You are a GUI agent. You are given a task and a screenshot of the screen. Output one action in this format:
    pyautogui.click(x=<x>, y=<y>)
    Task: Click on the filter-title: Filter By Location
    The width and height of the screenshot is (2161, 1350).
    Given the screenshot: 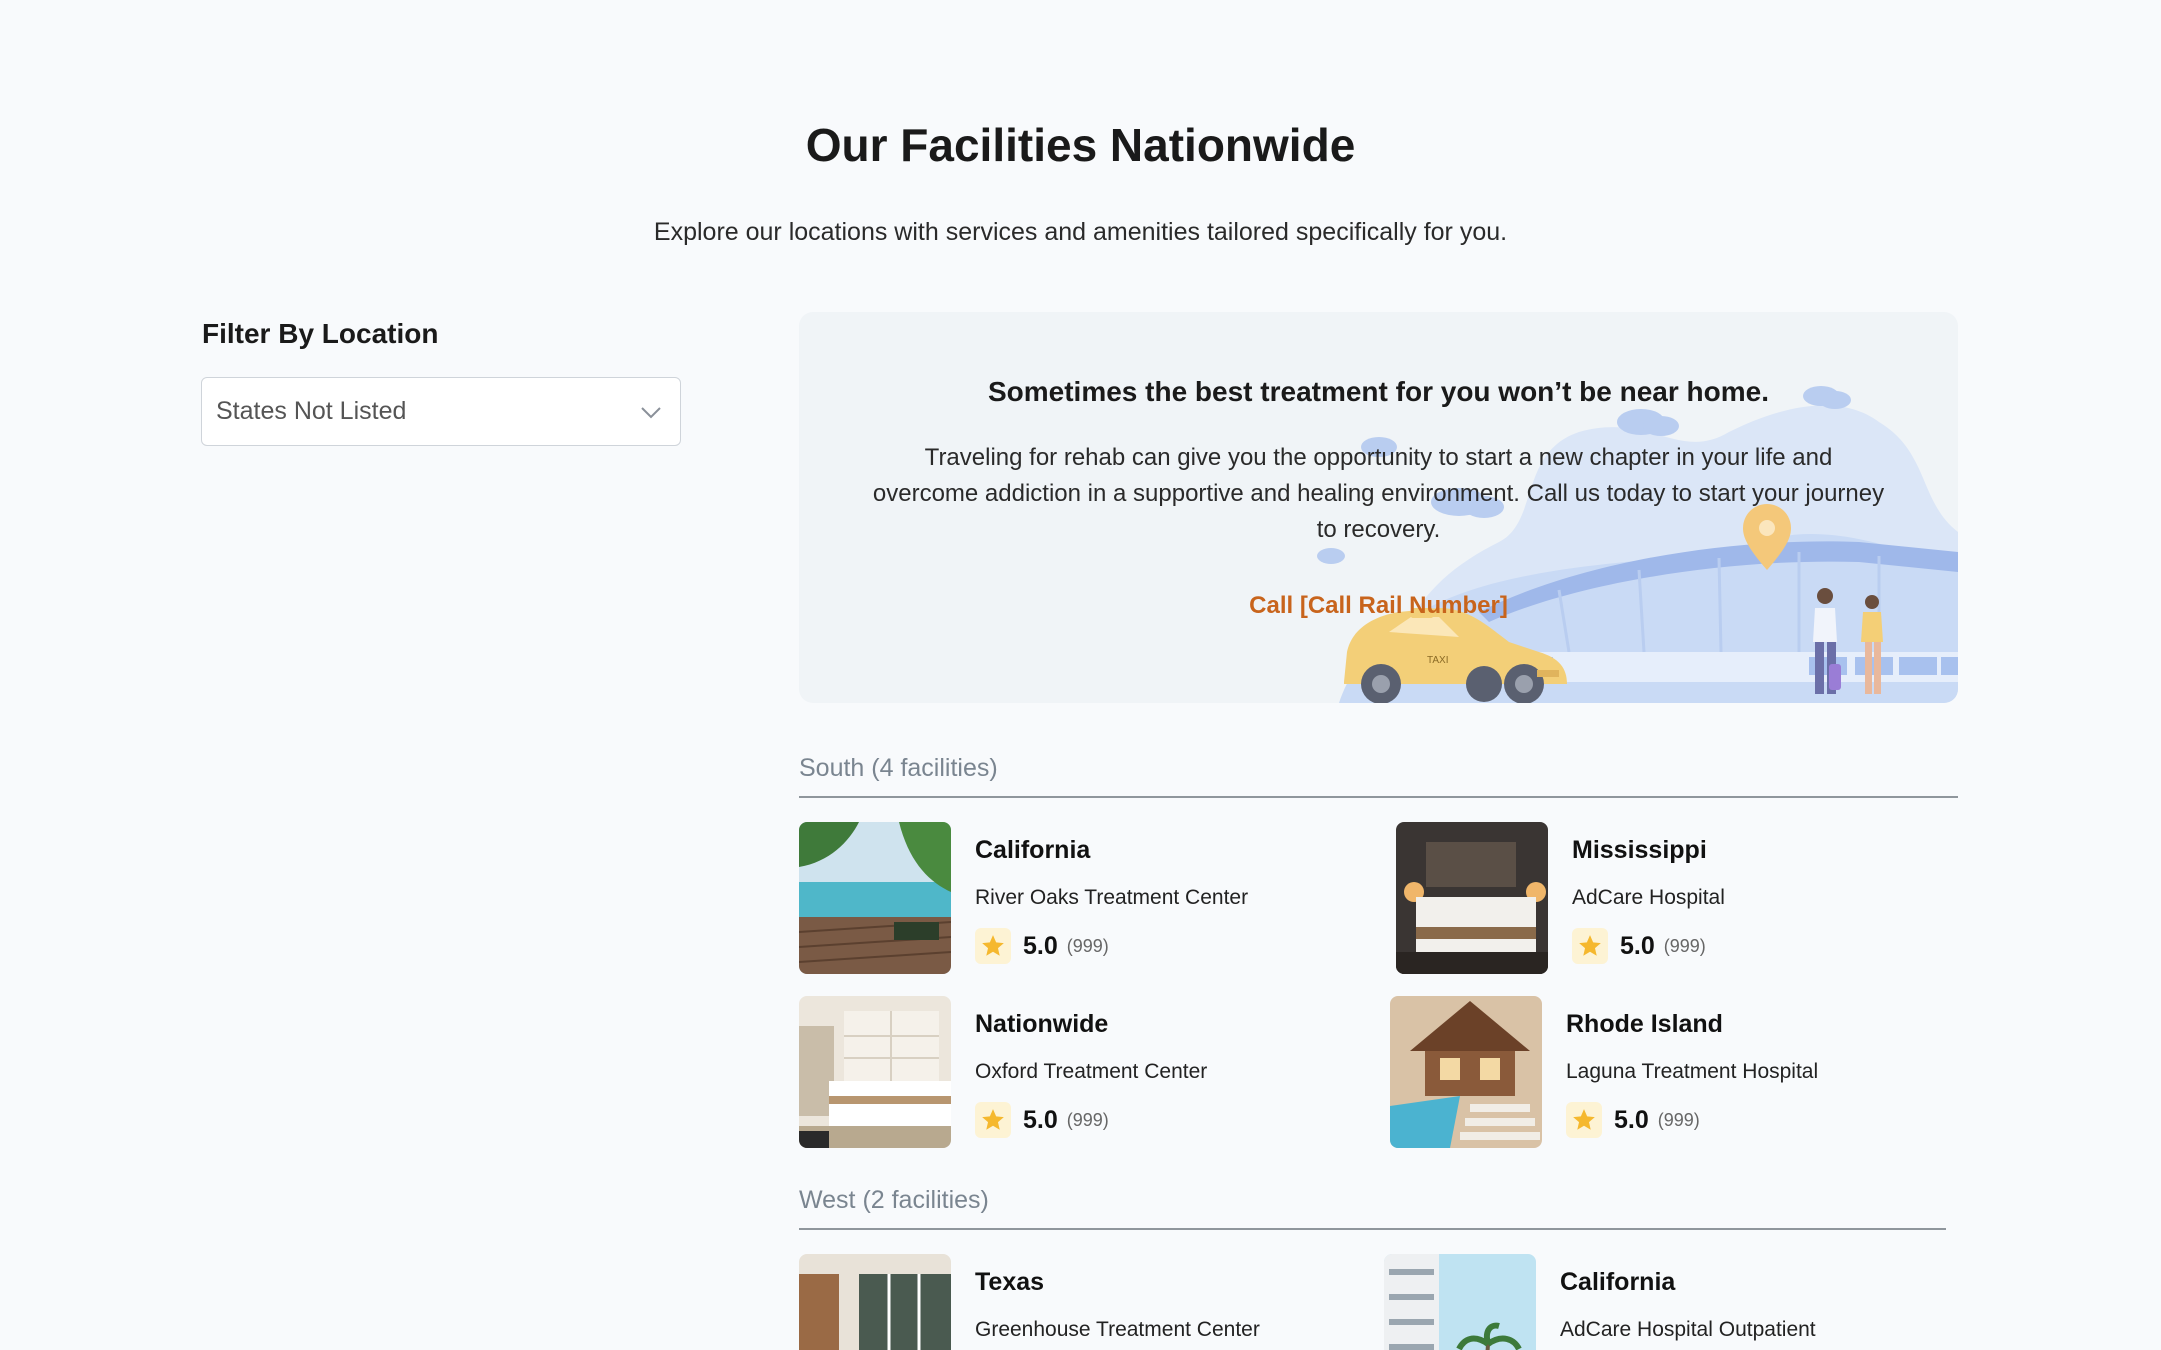 What is the action you would take?
    pyautogui.click(x=320, y=333)
    